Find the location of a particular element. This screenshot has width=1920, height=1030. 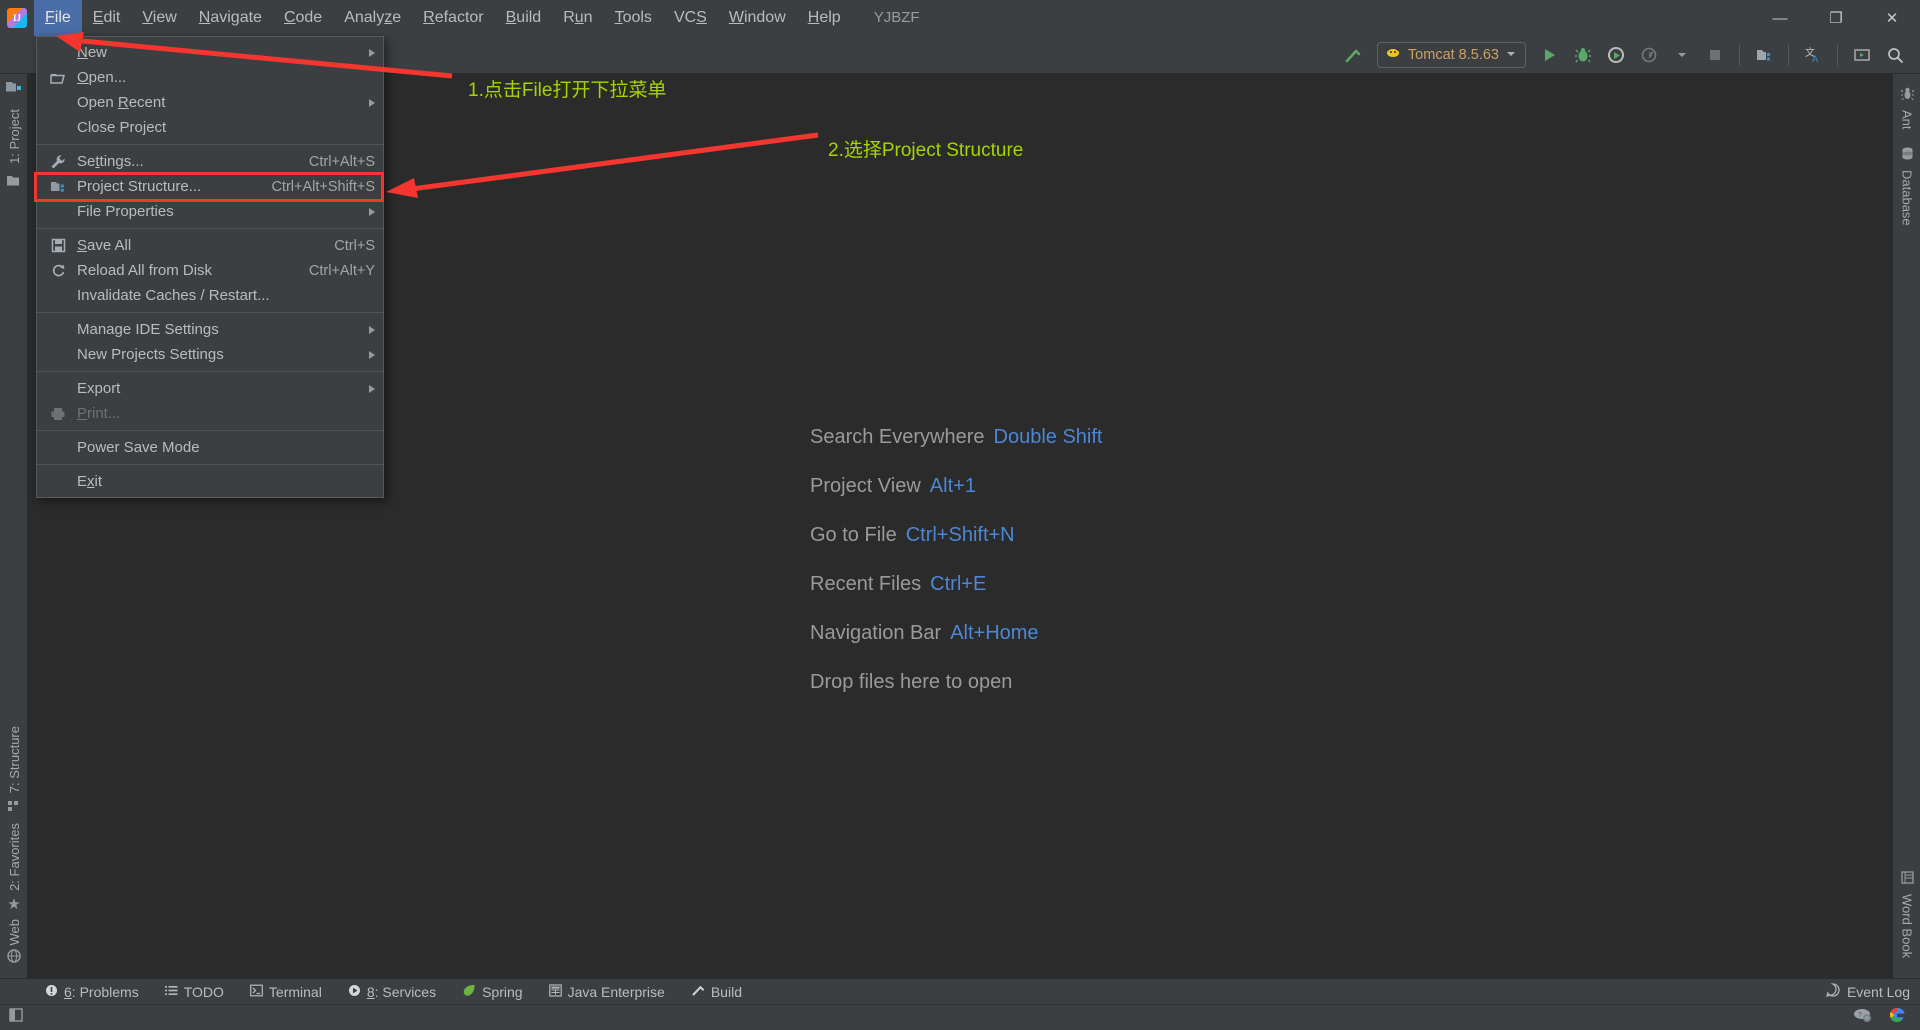

hint-label: Recent Files is located at coordinates (866, 584).